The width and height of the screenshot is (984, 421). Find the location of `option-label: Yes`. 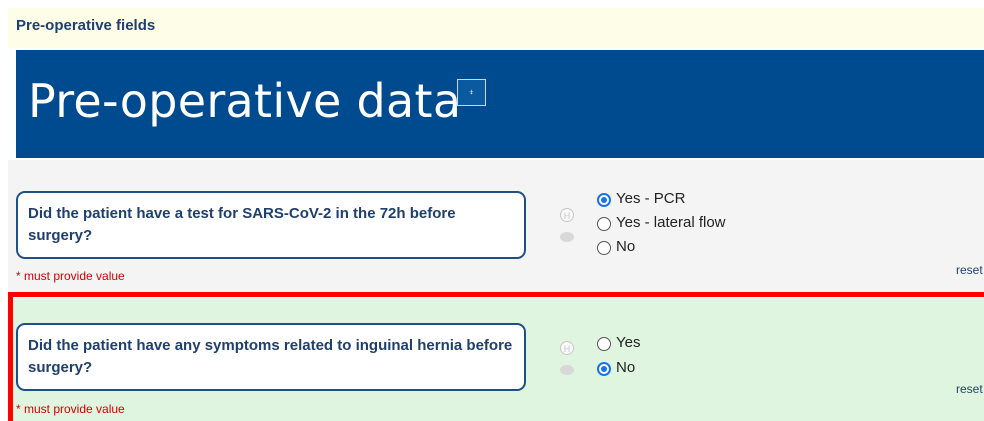

option-label: Yes is located at coordinates (628, 342).